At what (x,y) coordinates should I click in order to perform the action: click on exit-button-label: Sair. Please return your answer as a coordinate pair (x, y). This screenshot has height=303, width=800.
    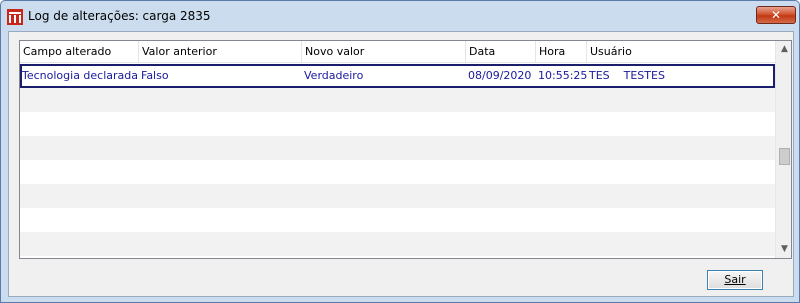
    Looking at the image, I should click on (735, 279).